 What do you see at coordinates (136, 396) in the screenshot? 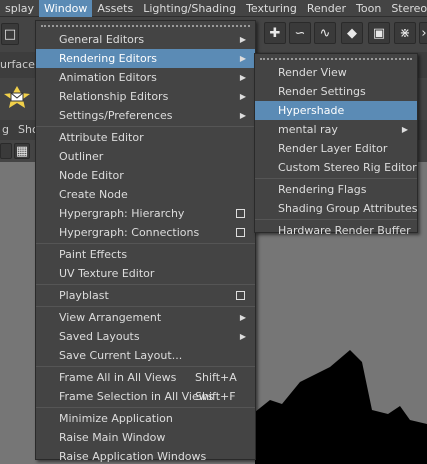
I see `menu-item-label: Frame Selection in All Views` at bounding box center [136, 396].